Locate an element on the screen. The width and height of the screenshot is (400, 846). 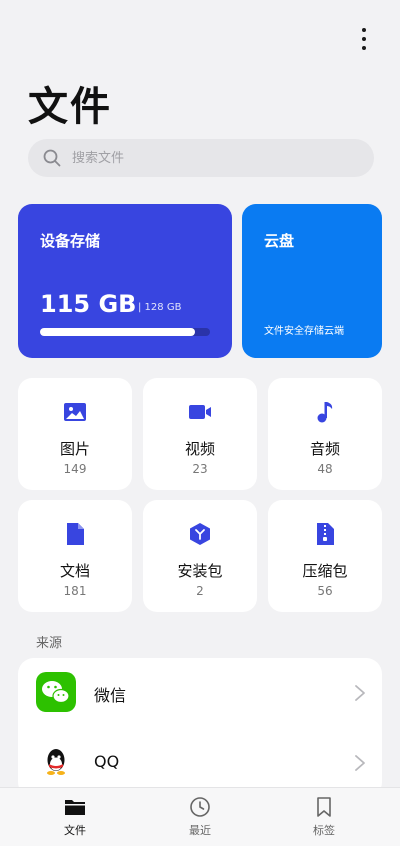
category-videos: 视频 23 is located at coordinates (200, 434).